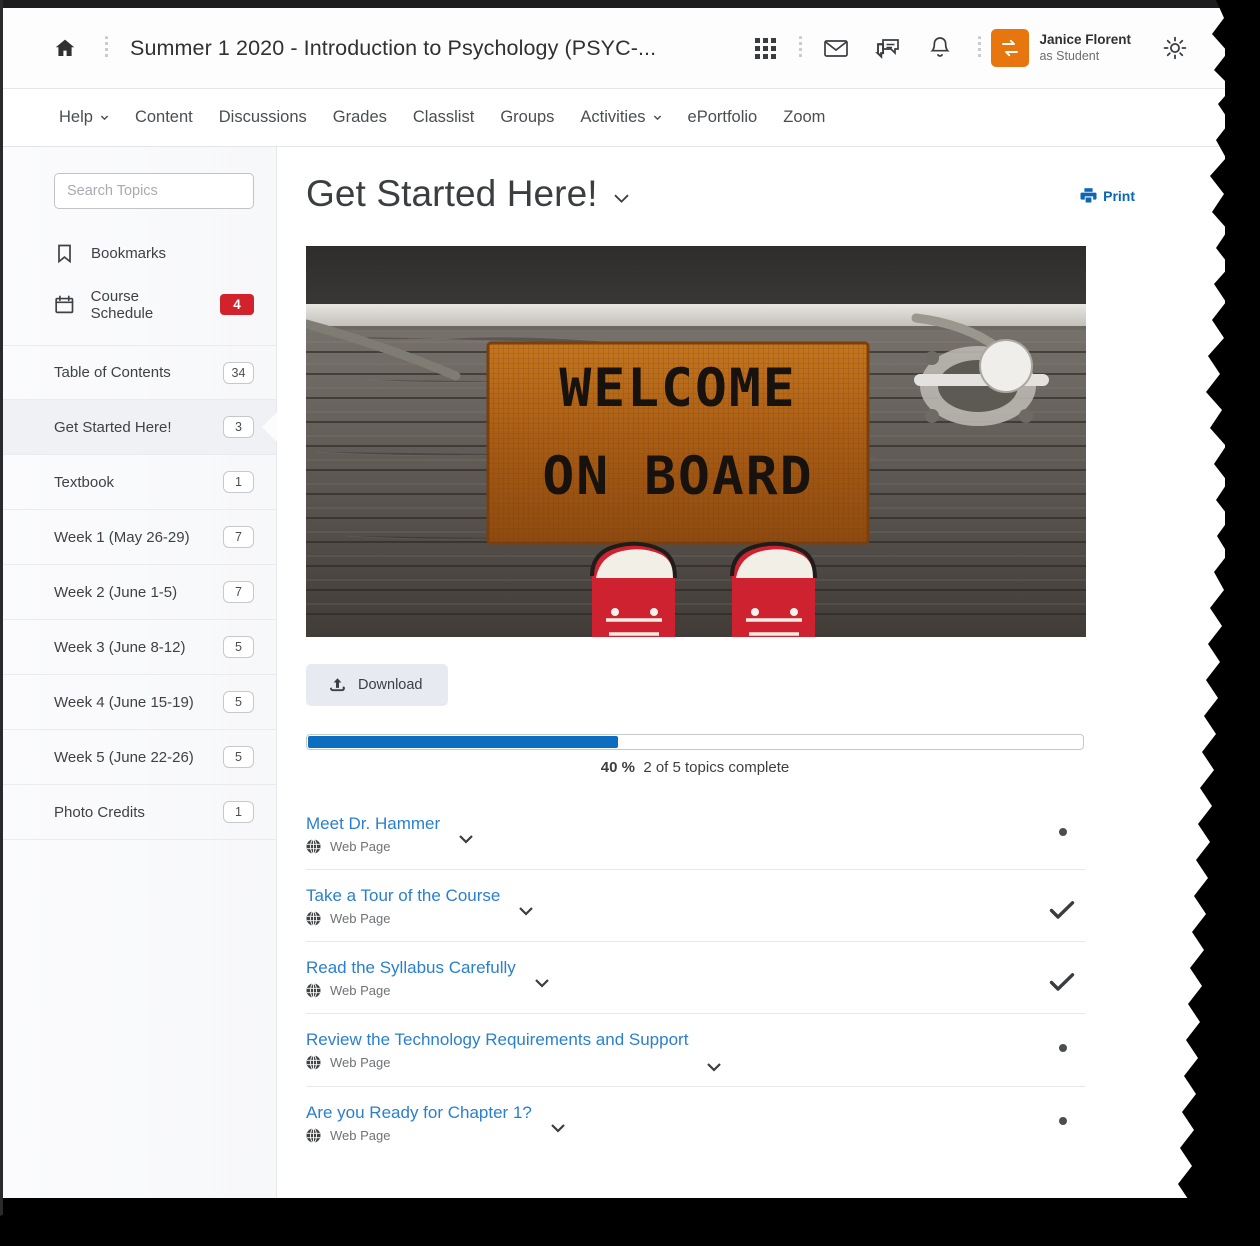 This screenshot has height=1246, width=1260. I want to click on progress-percent: 40 %, so click(617, 767).